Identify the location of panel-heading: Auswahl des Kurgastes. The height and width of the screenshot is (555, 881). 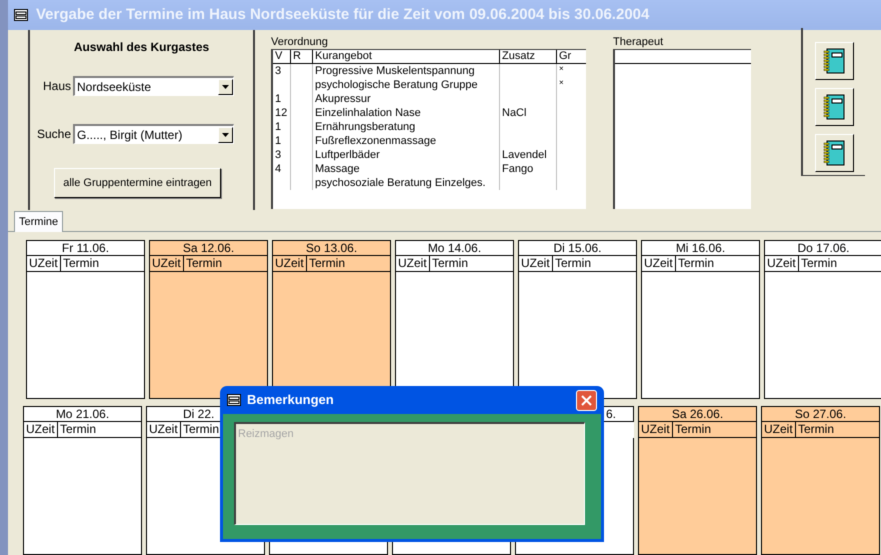
(142, 47).